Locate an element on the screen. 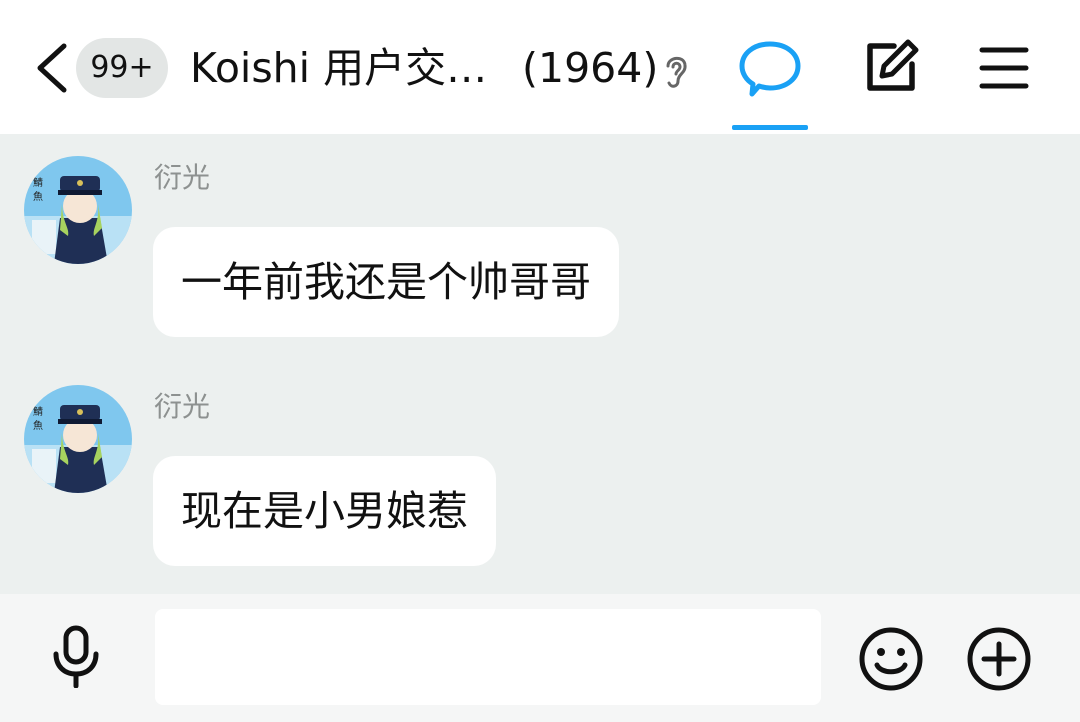 This screenshot has width=1080, height=722. more-button is located at coordinates (999, 659).